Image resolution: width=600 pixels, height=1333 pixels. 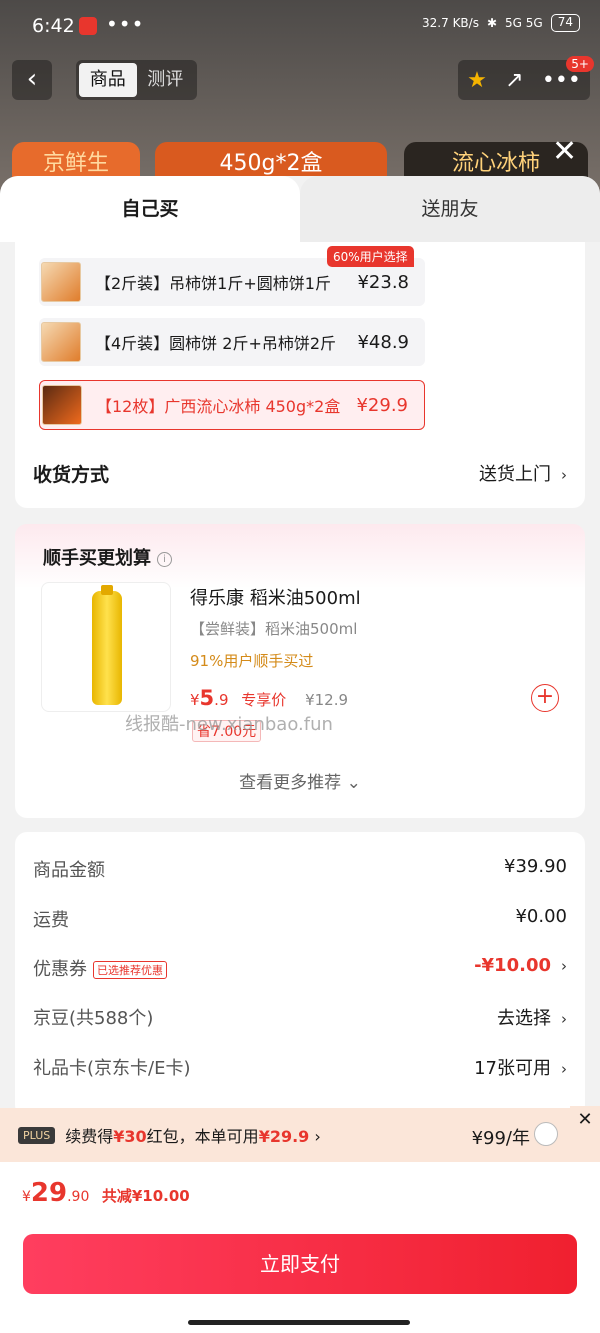 I want to click on pay-now-button: 立即支付, so click(x=300, y=1264).